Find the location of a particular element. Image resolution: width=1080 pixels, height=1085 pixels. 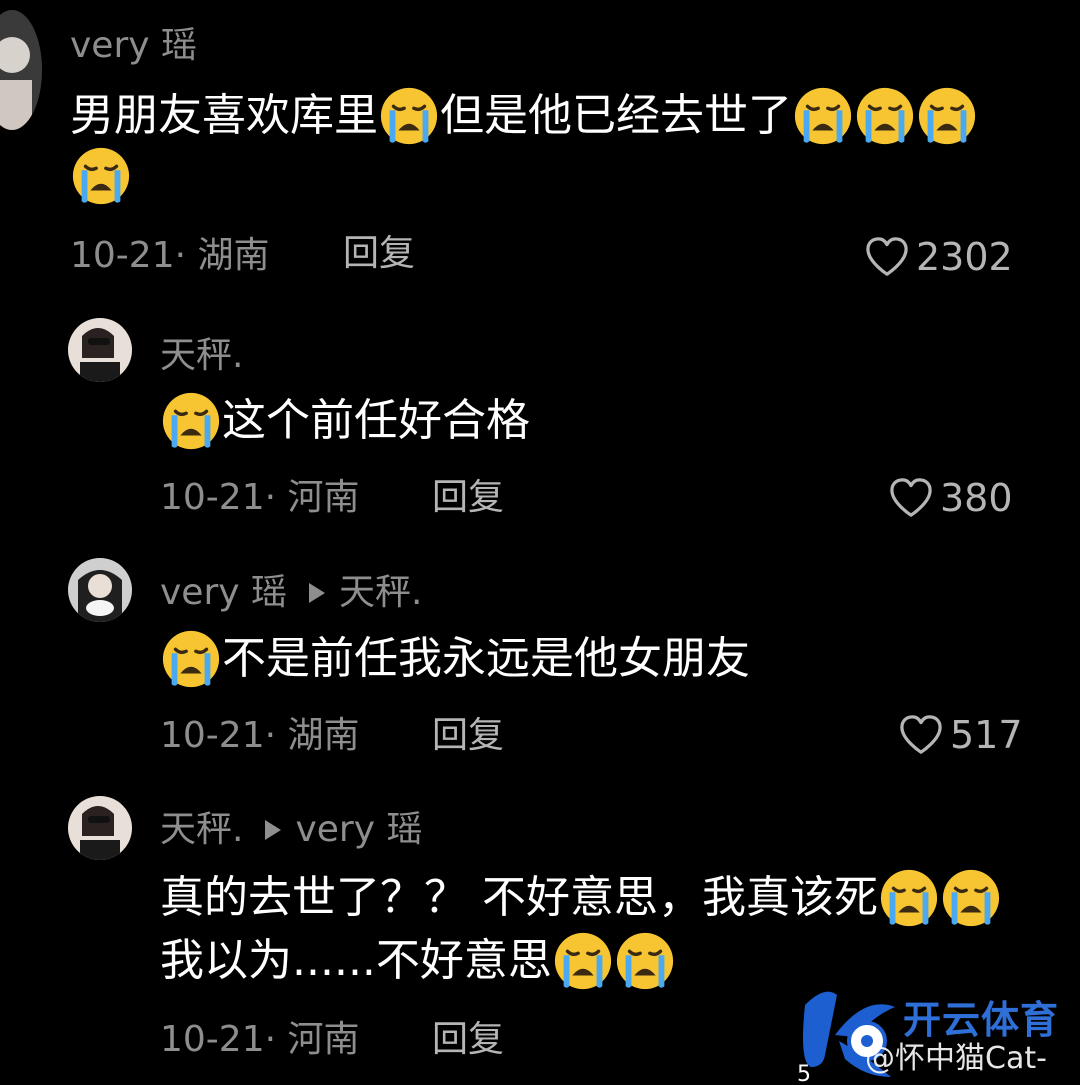

comment-text-part: 我以为......不好意思 is located at coordinates (356, 960).